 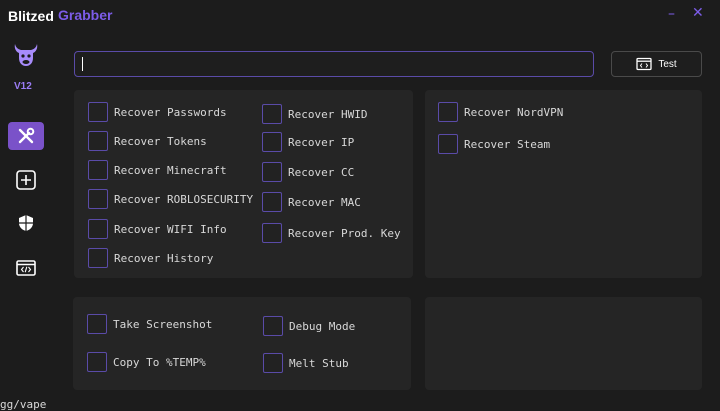 I want to click on recover-cc-checkbox: Recover CC, so click(x=308, y=172).